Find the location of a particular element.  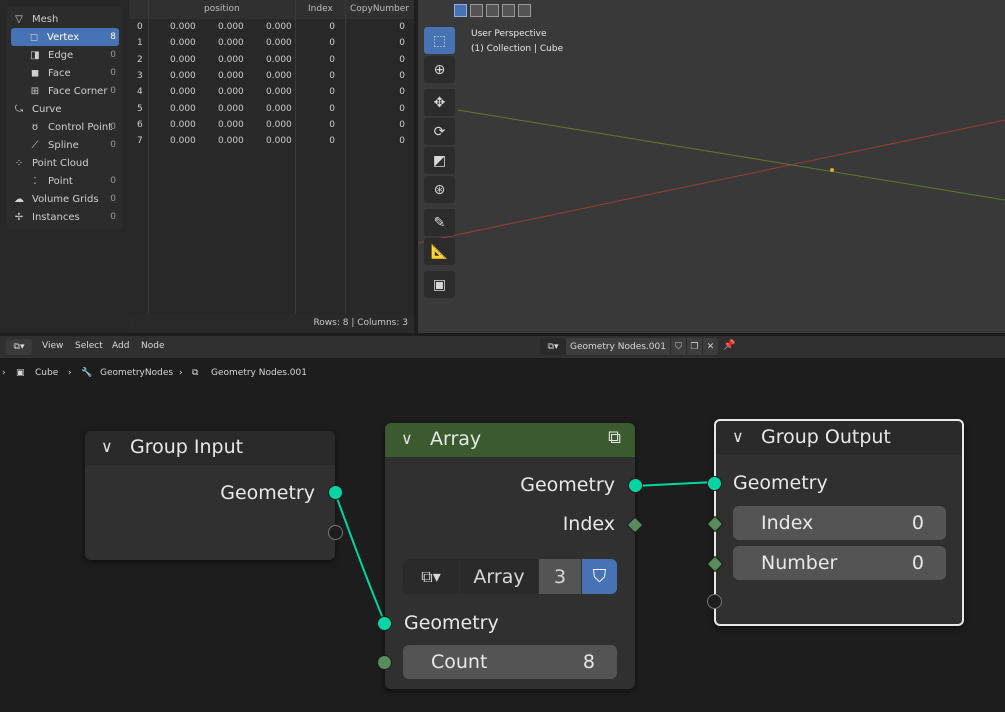

column-header-copynumber: CopyNumber is located at coordinates (379, 9).